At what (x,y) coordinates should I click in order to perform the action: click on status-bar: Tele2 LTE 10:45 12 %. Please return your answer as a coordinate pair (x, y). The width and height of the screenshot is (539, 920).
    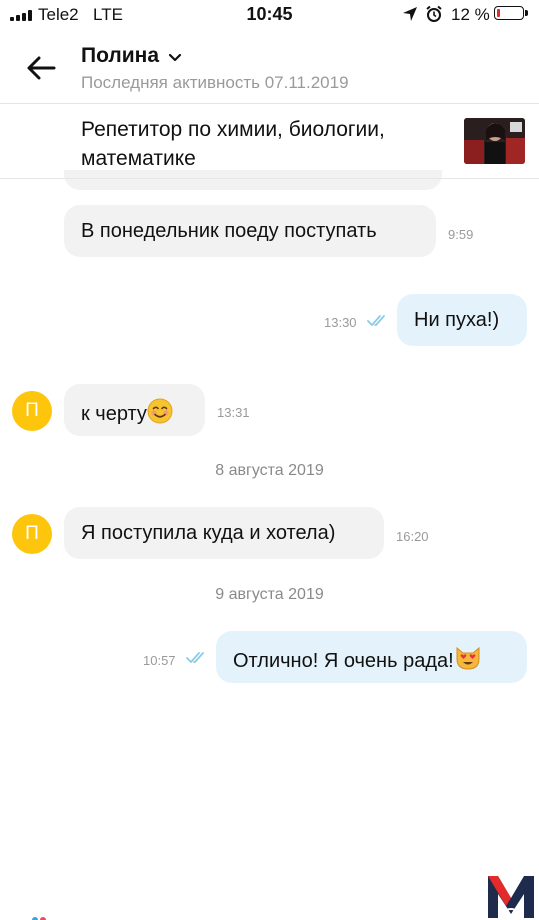
    Looking at the image, I should click on (269, 15).